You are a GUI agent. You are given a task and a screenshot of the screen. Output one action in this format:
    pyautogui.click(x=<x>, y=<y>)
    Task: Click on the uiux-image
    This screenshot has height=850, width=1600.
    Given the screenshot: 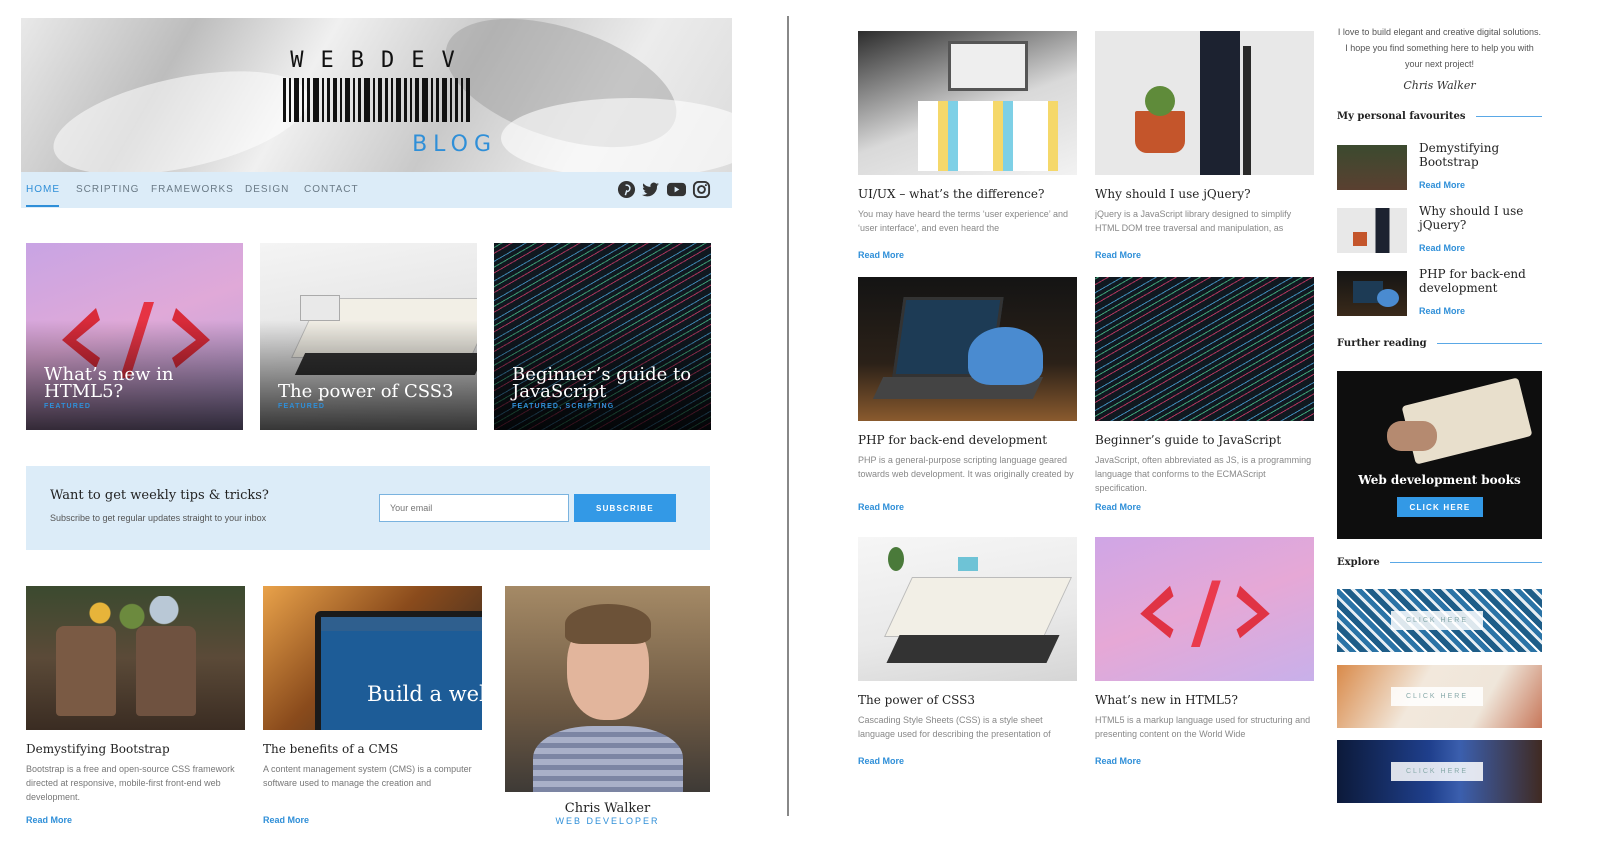 What is the action you would take?
    pyautogui.click(x=967, y=103)
    